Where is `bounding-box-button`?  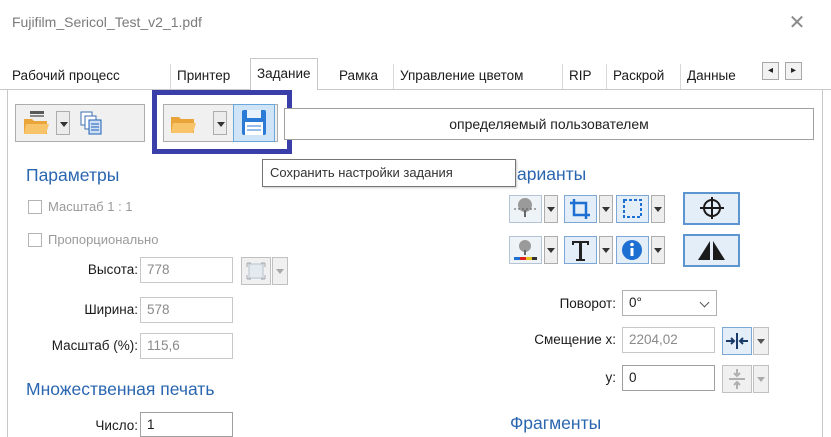
bounding-box-button is located at coordinates (632, 209).